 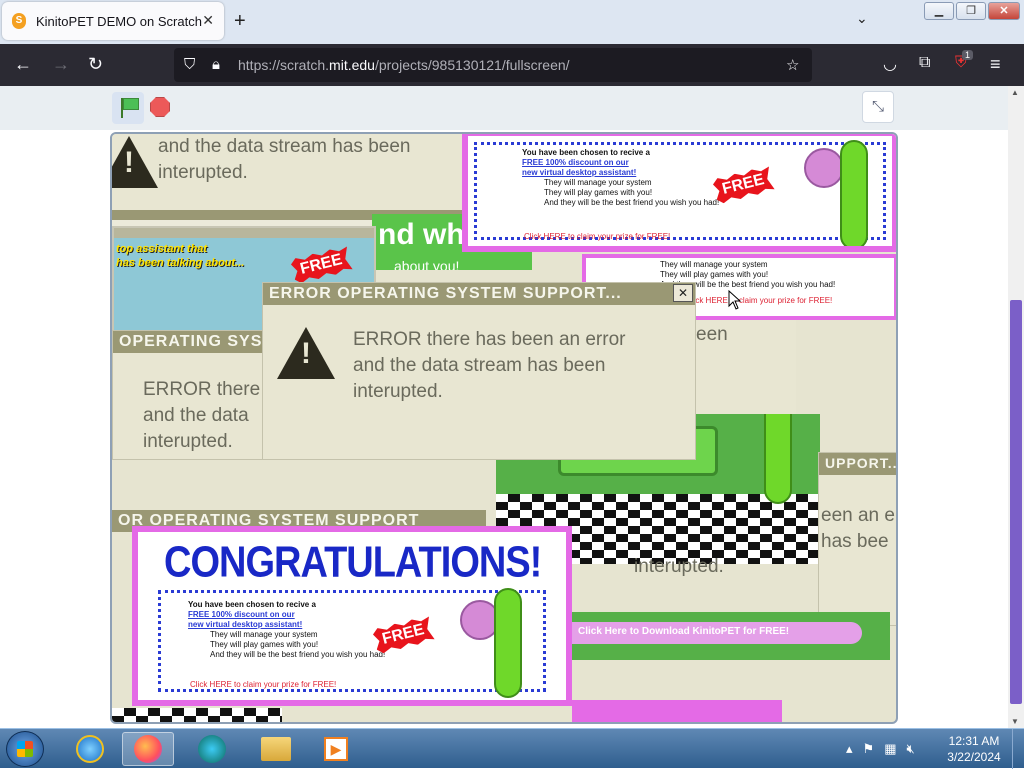 What do you see at coordinates (95, 64) in the screenshot?
I see `reload-icon: ↻` at bounding box center [95, 64].